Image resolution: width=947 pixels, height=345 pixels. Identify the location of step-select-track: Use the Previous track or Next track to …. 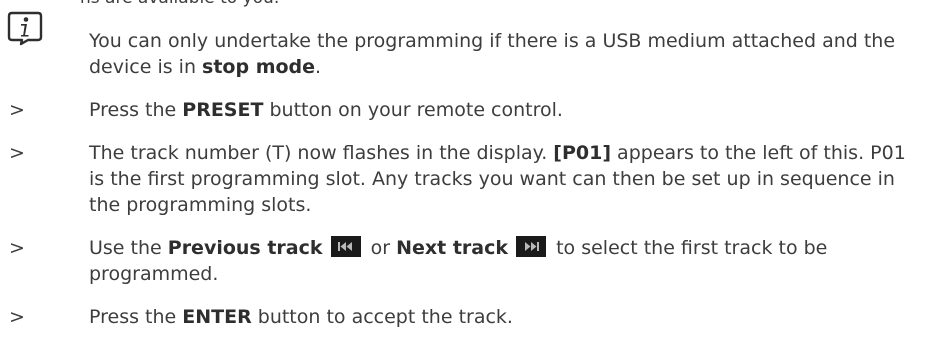
(504, 261).